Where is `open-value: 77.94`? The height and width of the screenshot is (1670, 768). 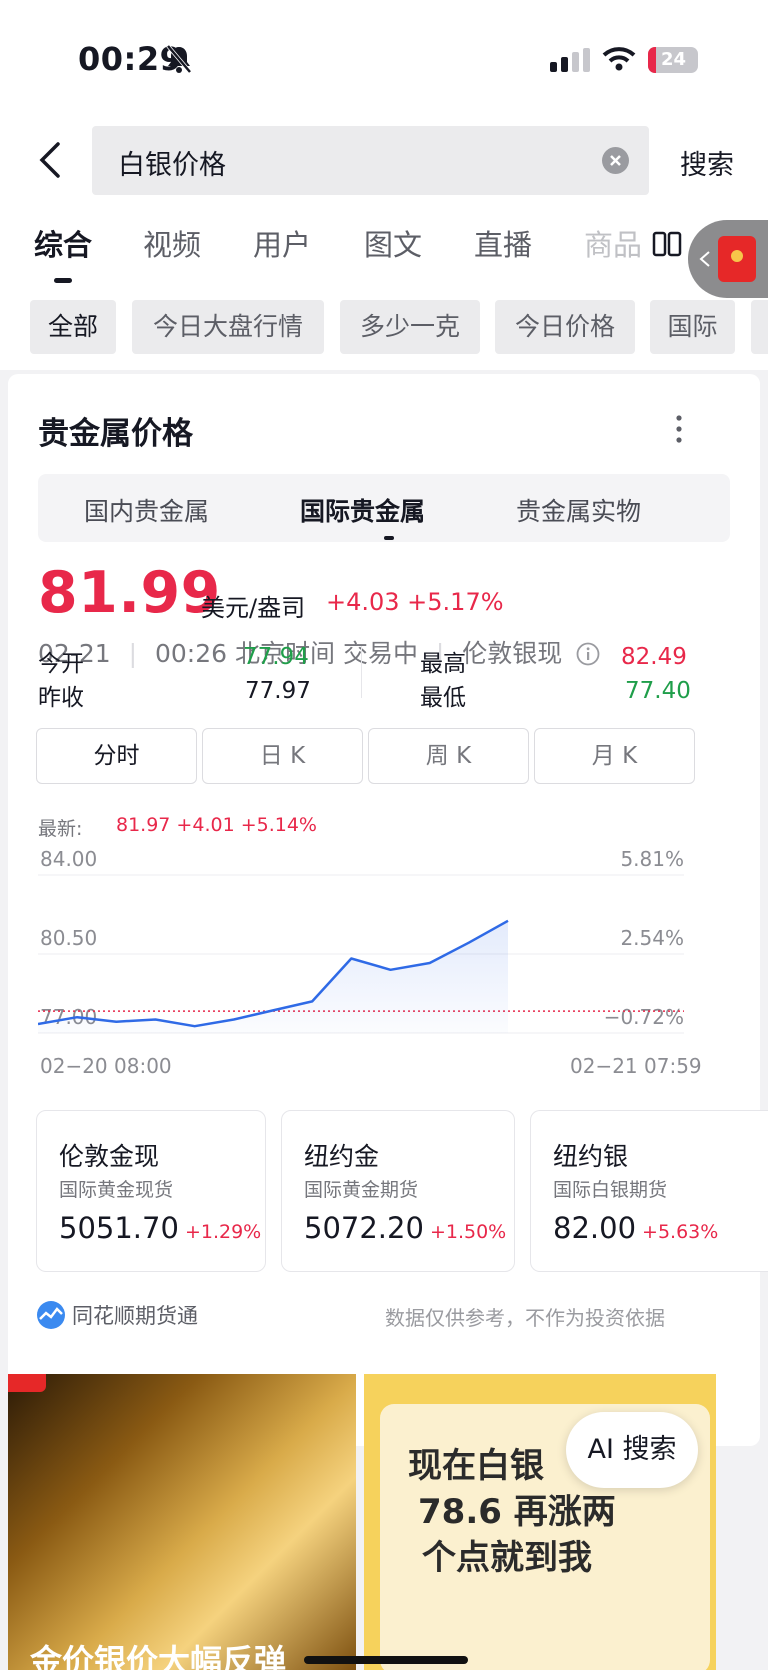
open-value: 77.94 is located at coordinates (276, 657).